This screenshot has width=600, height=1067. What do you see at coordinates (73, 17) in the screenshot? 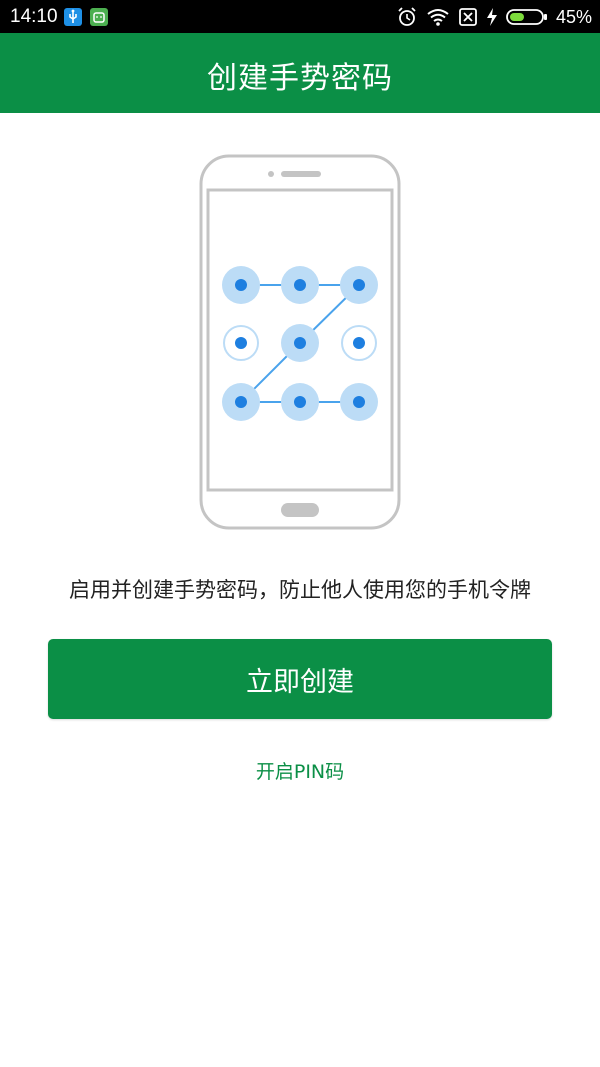
I see `usb-debug-icon` at bounding box center [73, 17].